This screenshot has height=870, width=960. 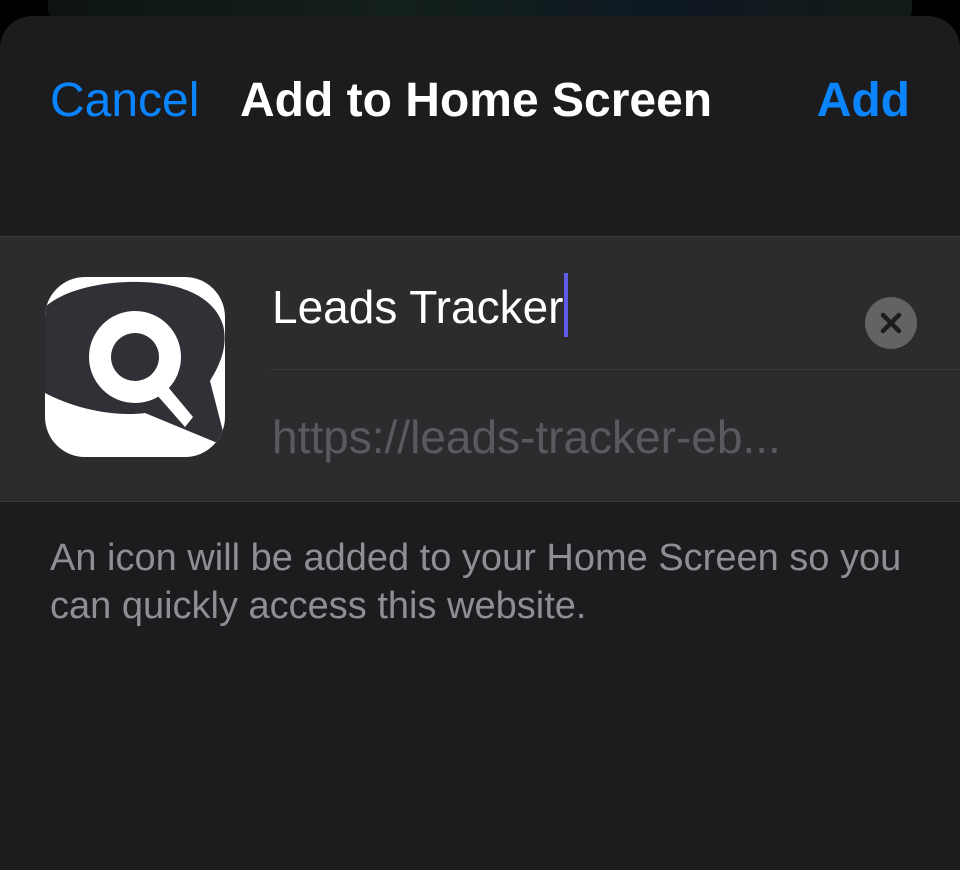 What do you see at coordinates (891, 332) in the screenshot?
I see `clear-x-icon` at bounding box center [891, 332].